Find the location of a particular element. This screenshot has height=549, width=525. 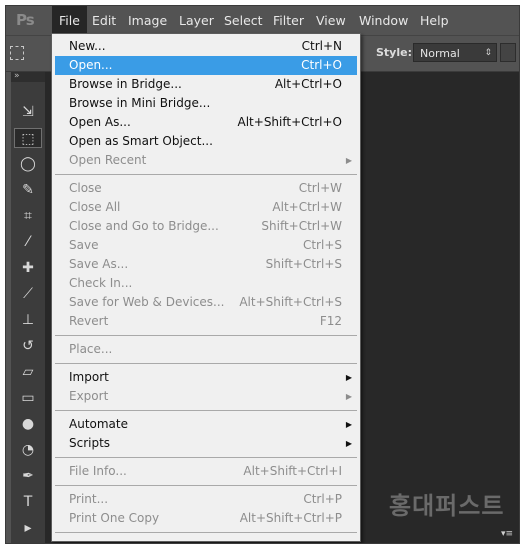

menu-item-revert: Revert F12 is located at coordinates (206, 321).